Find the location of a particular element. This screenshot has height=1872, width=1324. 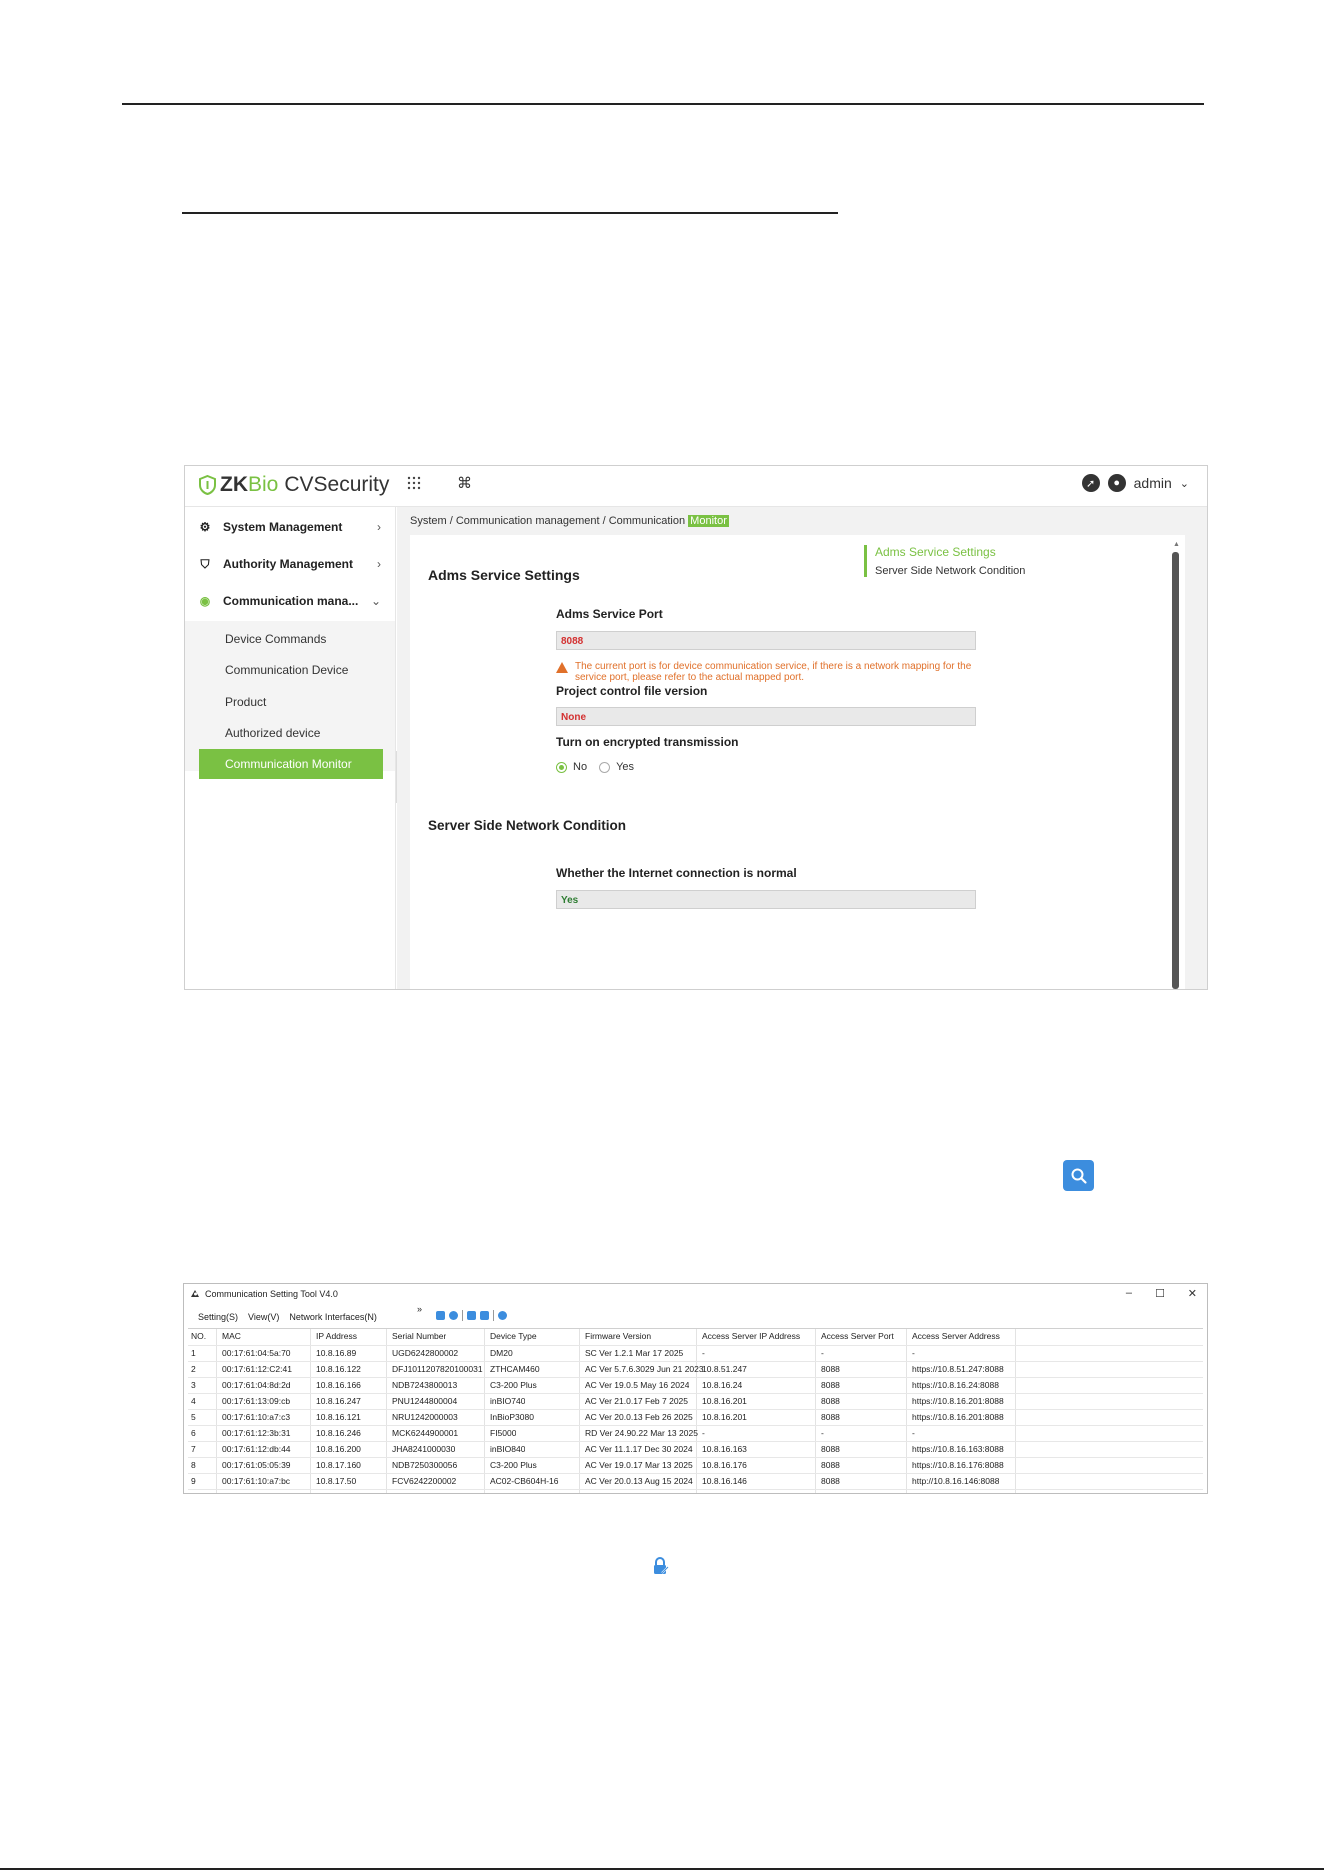

column-header: Firmware Version is located at coordinates (618, 1336).